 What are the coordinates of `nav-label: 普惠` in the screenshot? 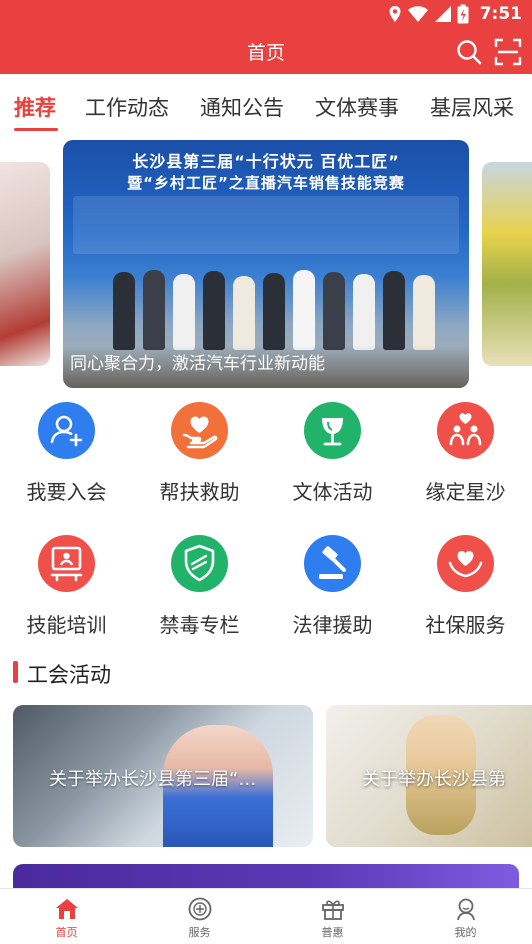 It's located at (332, 932).